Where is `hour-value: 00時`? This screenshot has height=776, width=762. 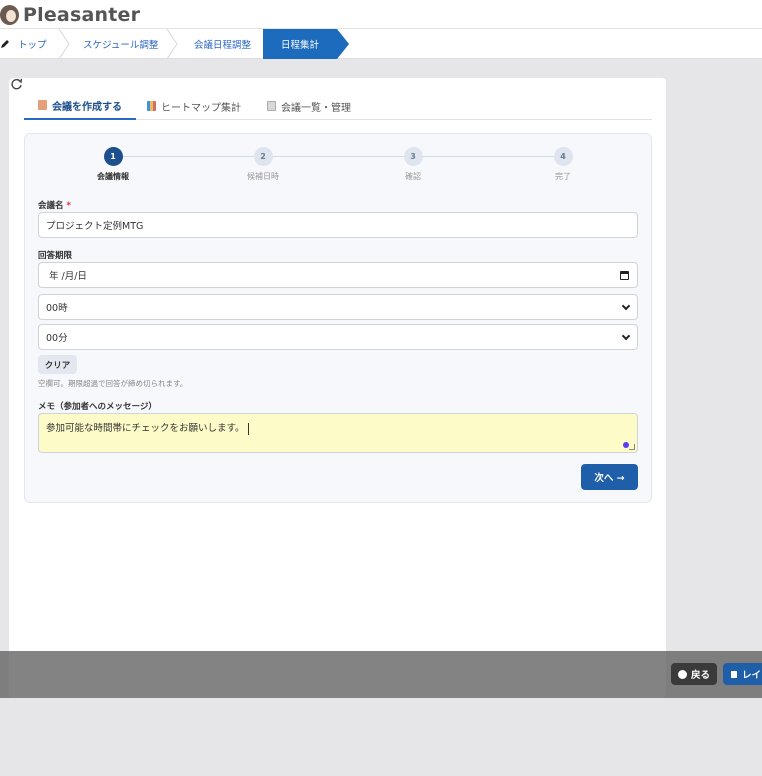 hour-value: 00時 is located at coordinates (57, 308).